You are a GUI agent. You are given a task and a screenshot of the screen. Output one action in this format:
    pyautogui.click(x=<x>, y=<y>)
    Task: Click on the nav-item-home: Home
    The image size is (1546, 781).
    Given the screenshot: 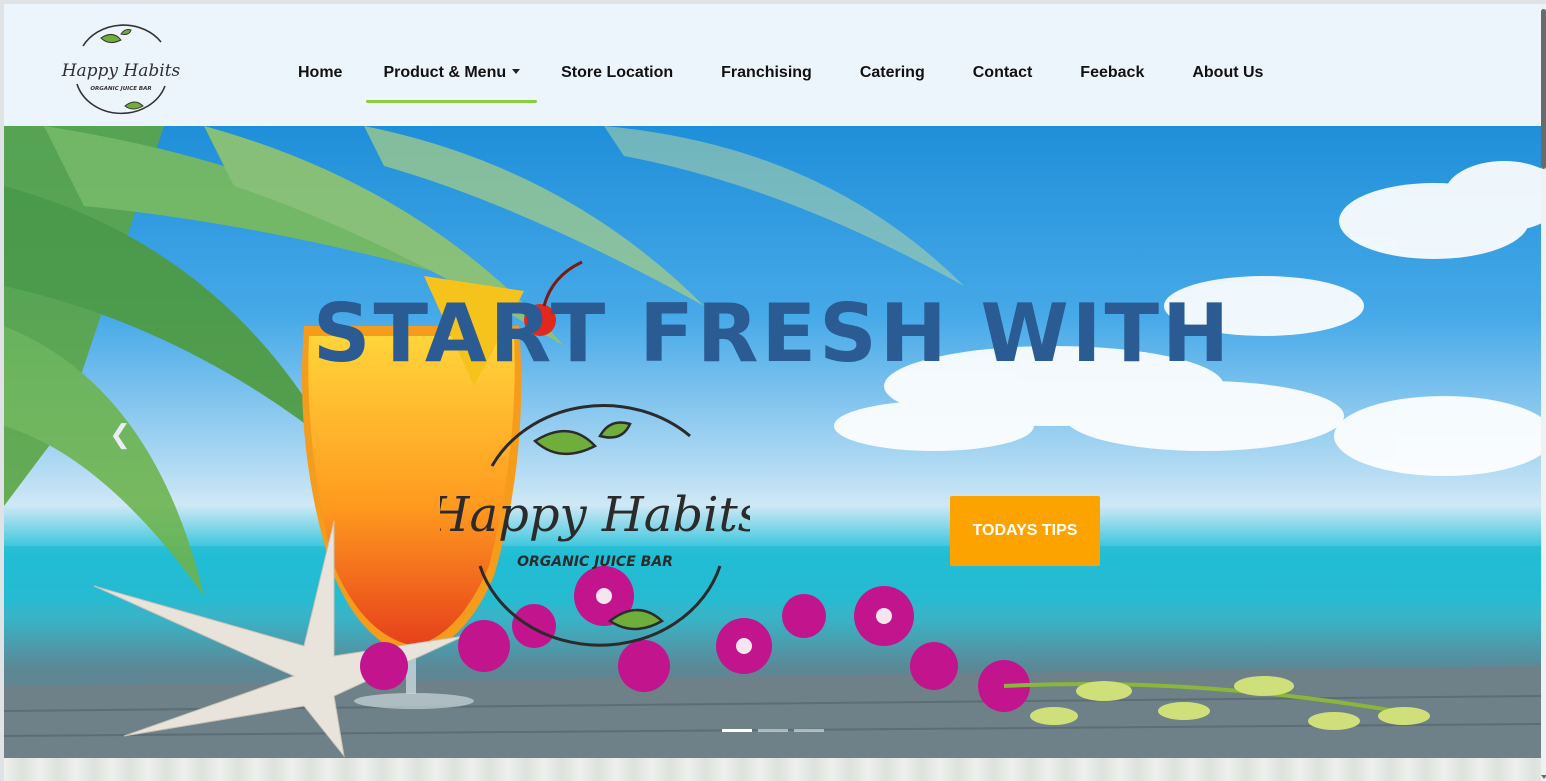 What is the action you would take?
    pyautogui.click(x=320, y=73)
    